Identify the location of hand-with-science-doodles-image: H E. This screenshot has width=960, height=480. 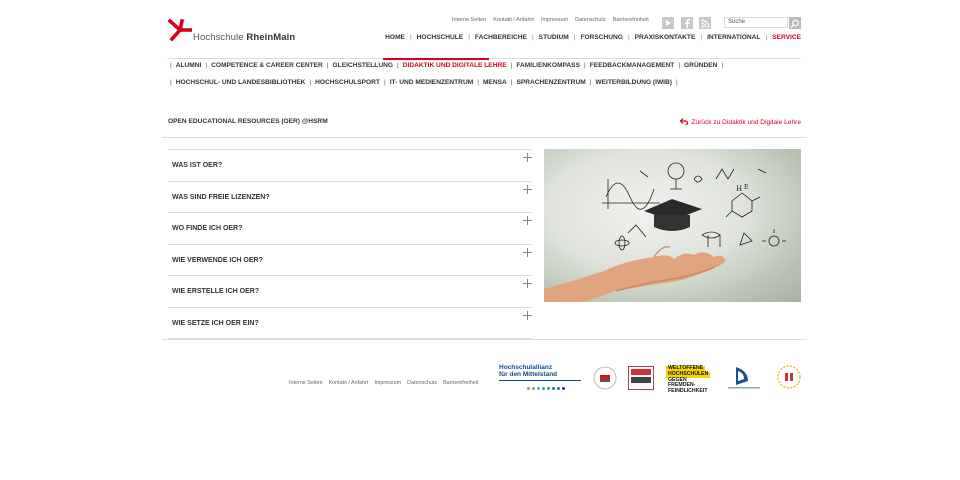
(665, 232).